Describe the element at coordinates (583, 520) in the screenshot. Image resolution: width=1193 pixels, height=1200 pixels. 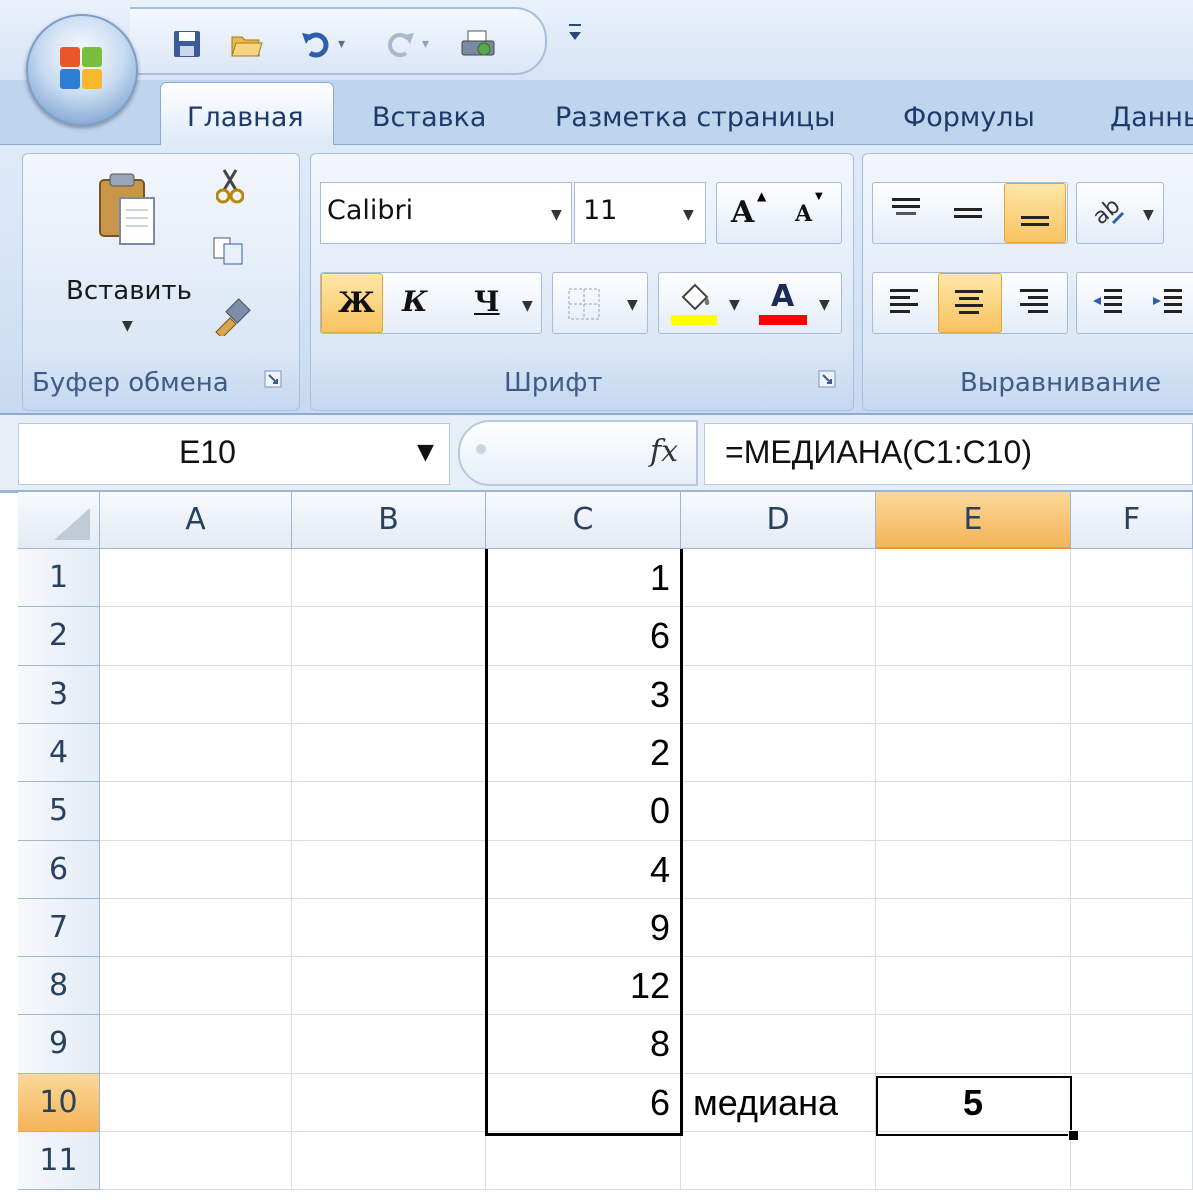
I see `column-header-c: C` at that location.